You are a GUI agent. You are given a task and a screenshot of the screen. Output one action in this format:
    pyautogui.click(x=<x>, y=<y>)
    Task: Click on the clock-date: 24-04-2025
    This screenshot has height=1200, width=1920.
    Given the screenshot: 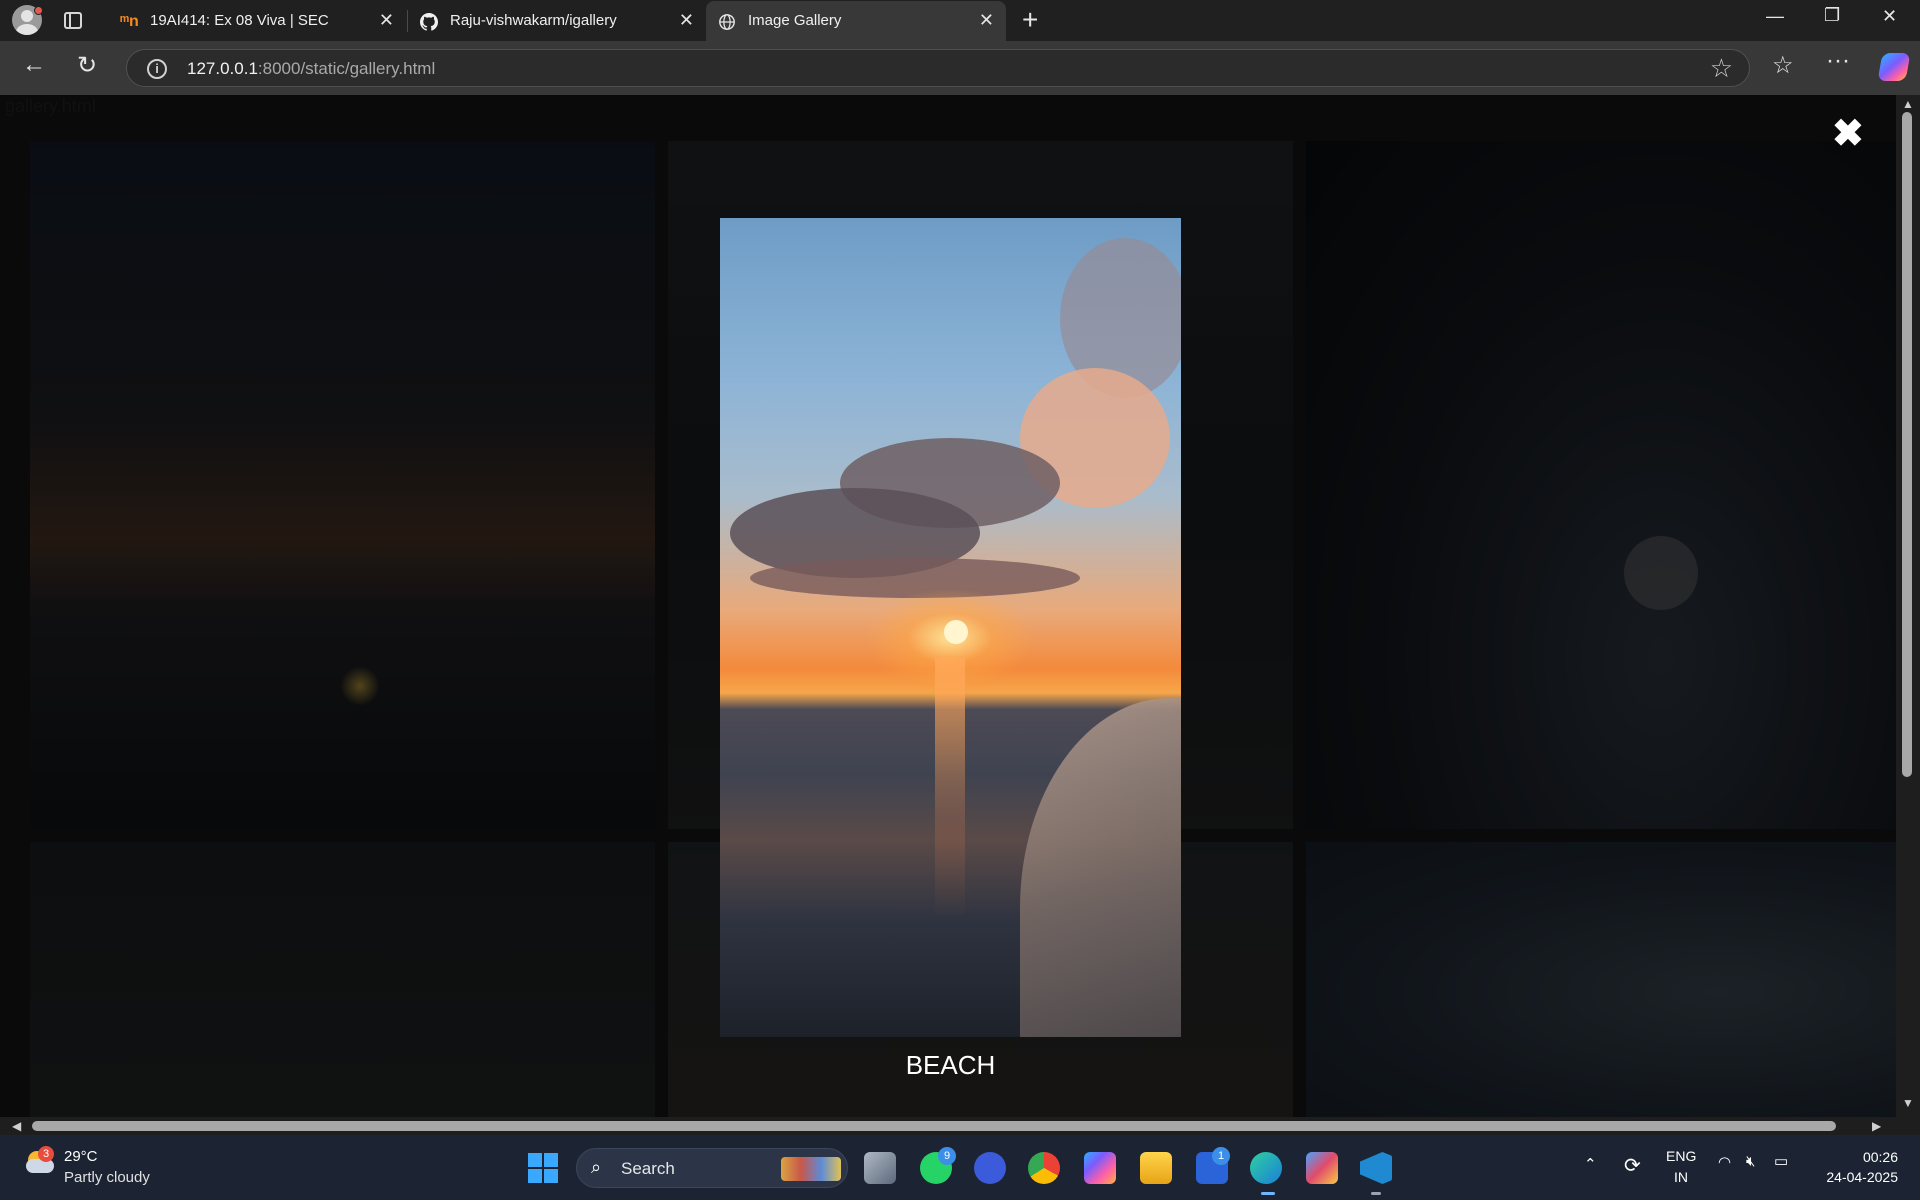 What is the action you would take?
    pyautogui.click(x=1862, y=1177)
    